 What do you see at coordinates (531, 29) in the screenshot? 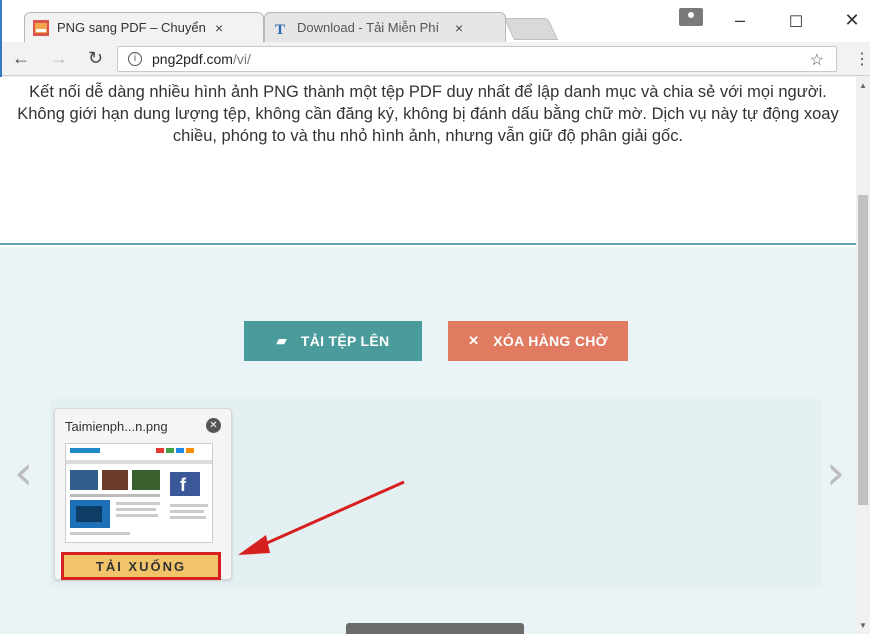
I see `new-tab-button` at bounding box center [531, 29].